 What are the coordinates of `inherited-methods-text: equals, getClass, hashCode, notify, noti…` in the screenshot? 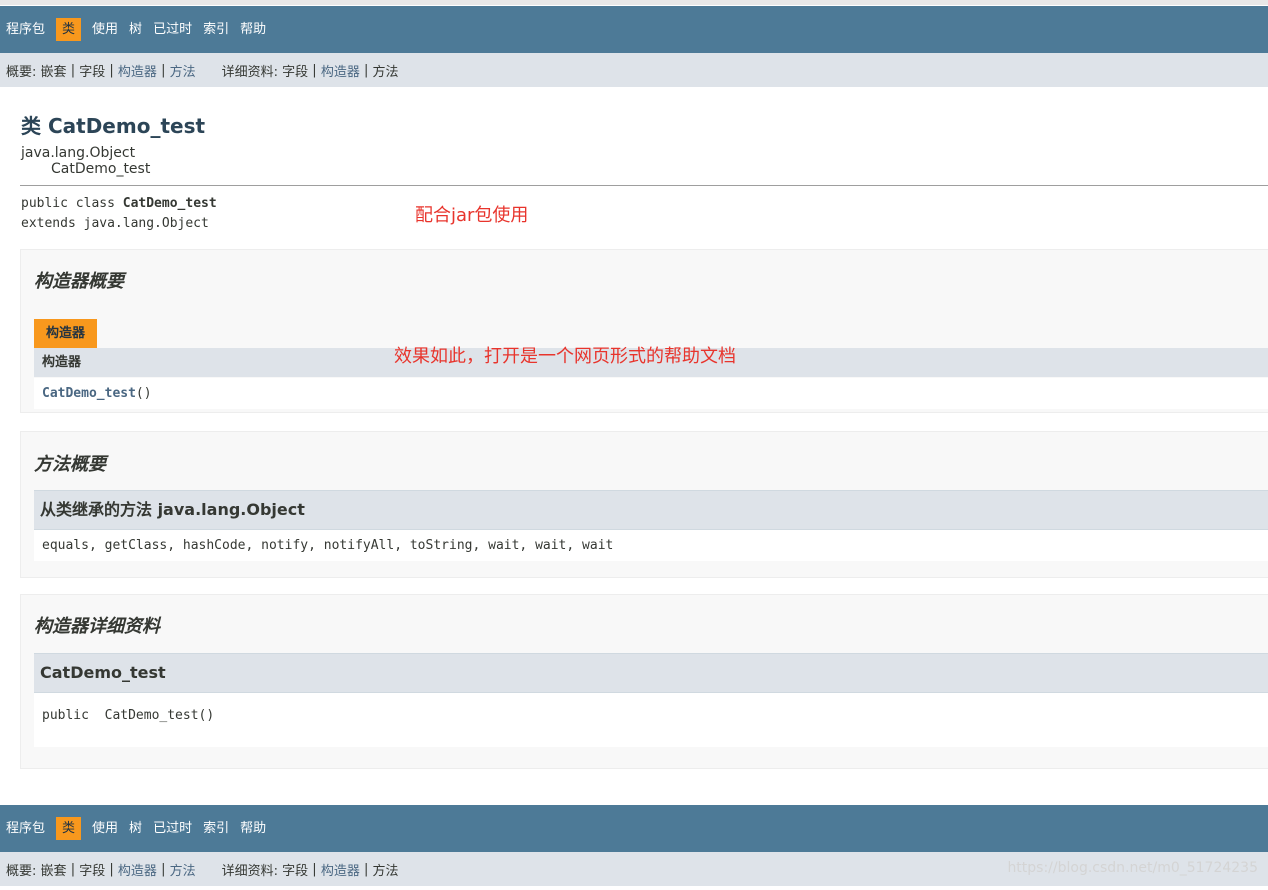 It's located at (328, 545).